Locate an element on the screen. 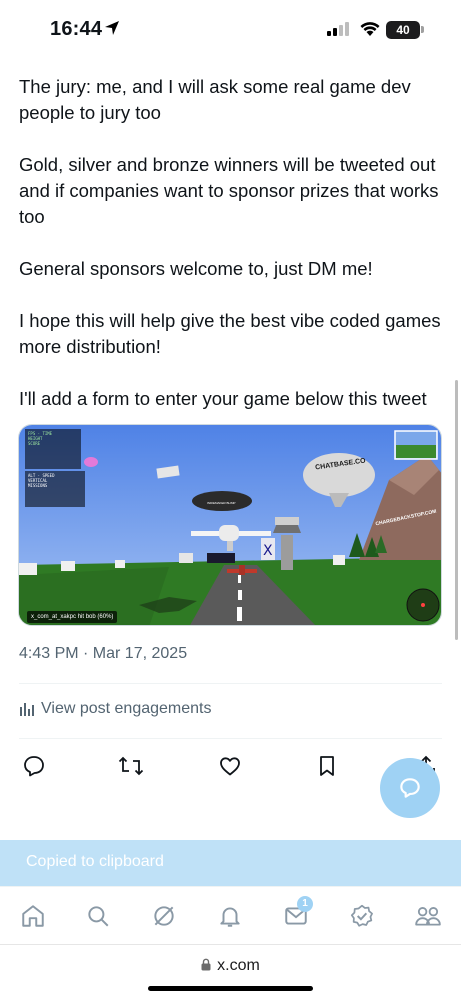  post-timestamp: 4:43 PM · Mar 17, 2025 is located at coordinates (103, 654).